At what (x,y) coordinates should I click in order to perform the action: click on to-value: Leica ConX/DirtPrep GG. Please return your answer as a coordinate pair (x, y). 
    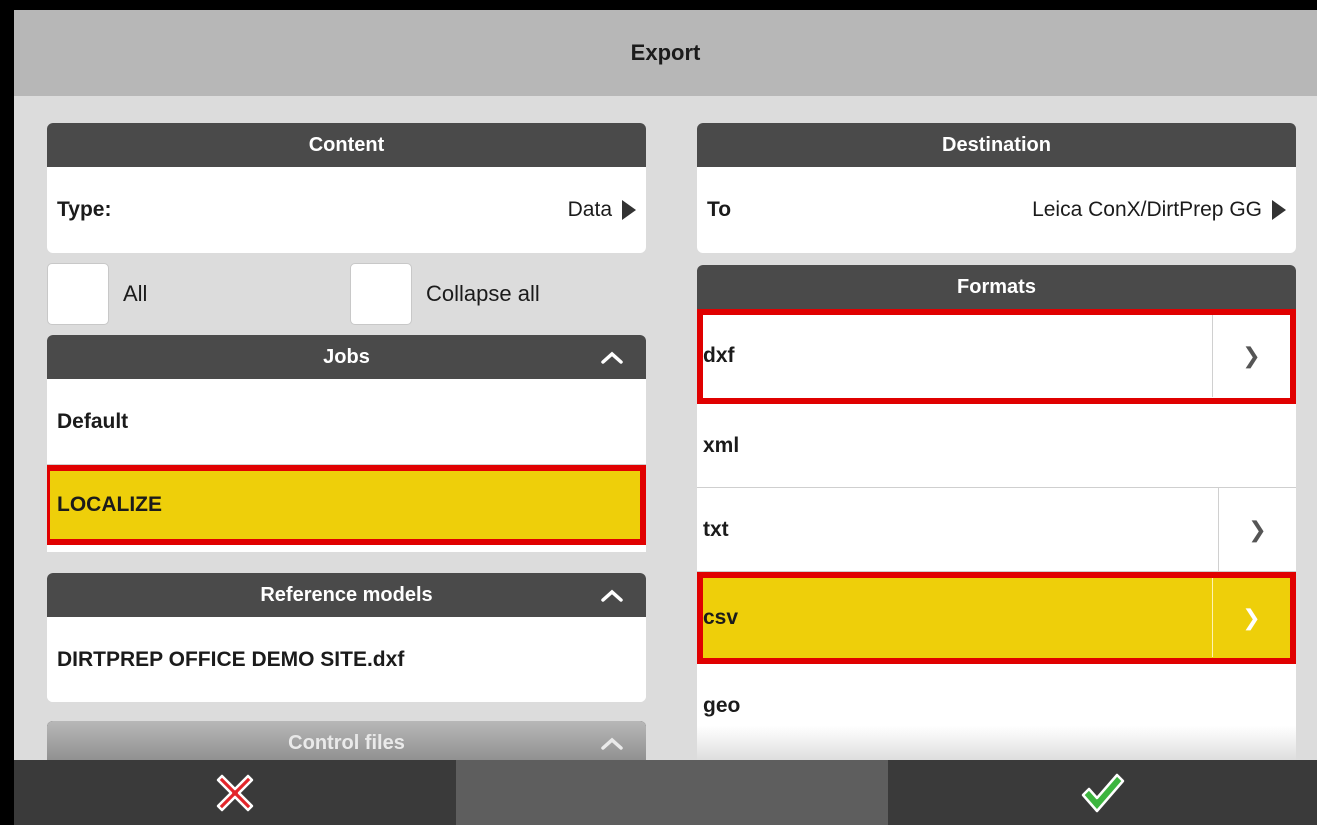
    Looking at the image, I should click on (1147, 209).